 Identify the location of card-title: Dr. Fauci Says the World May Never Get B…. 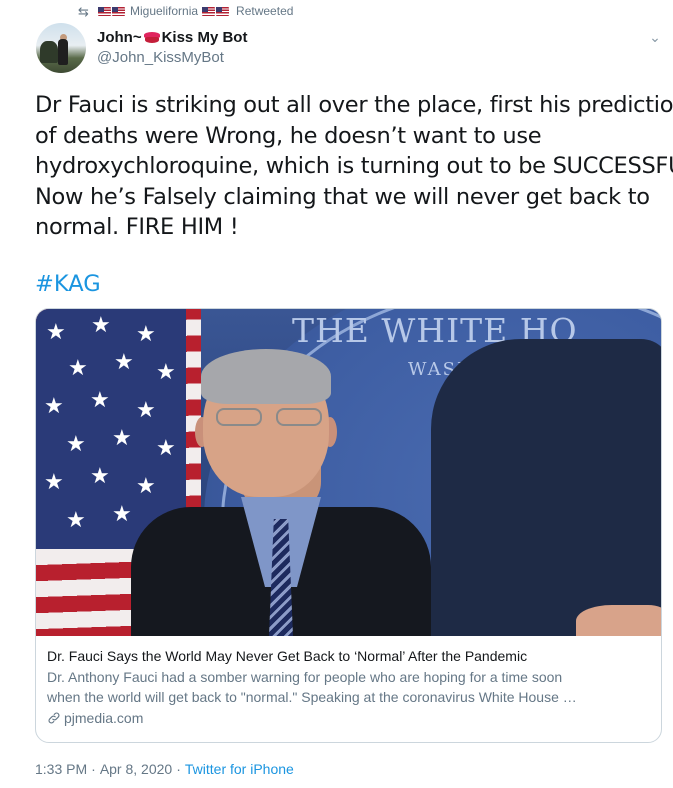
(348, 656).